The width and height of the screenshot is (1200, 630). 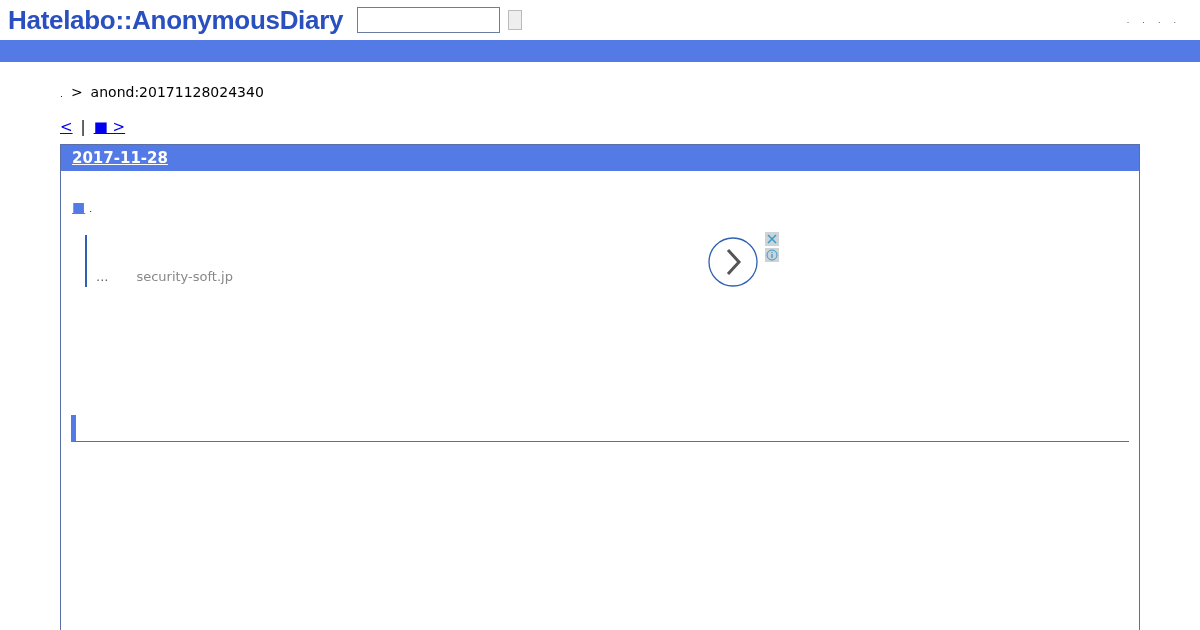 What do you see at coordinates (385, 261) in the screenshot?
I see `ad-block: ... security-soft.jp` at bounding box center [385, 261].